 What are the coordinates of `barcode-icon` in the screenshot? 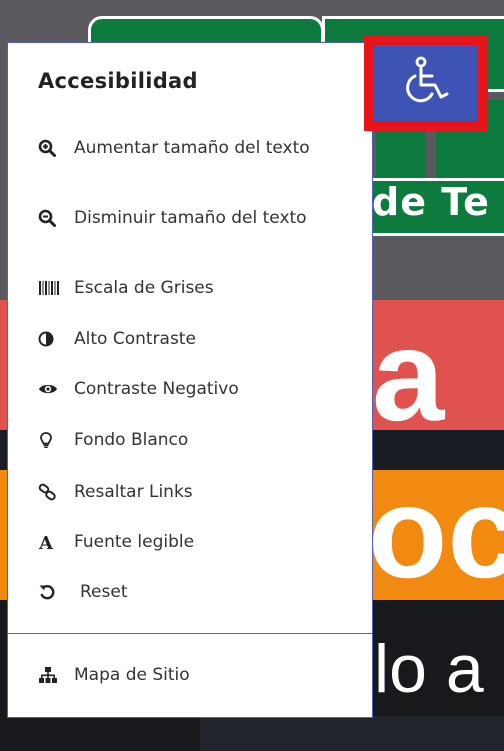 It's located at (49, 288).